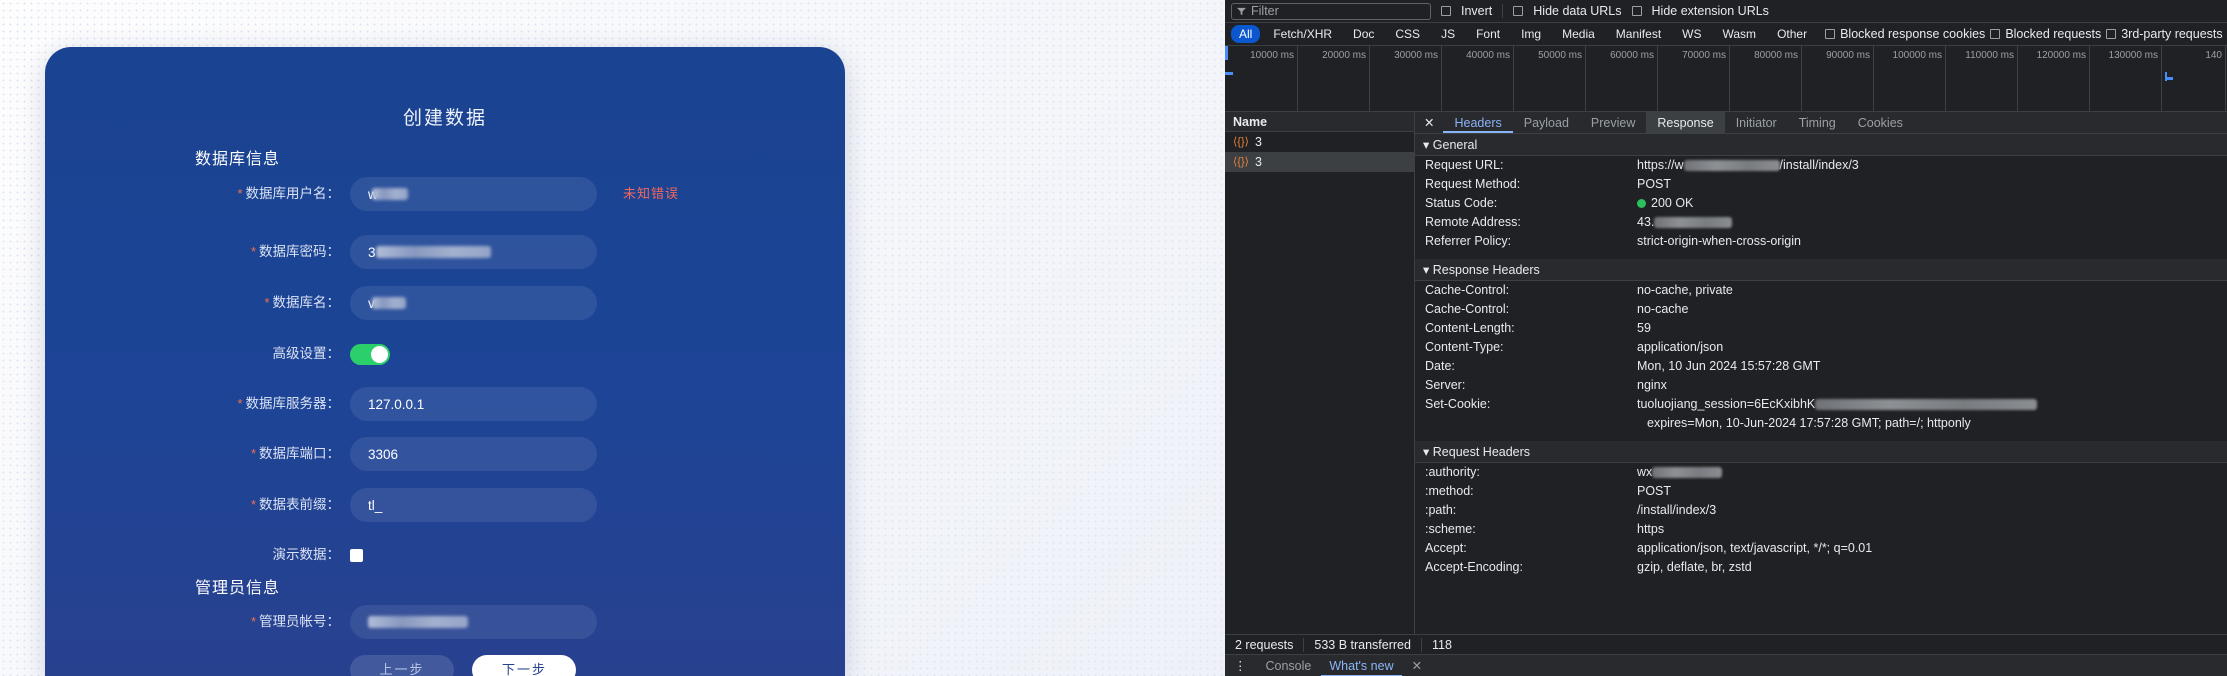 The height and width of the screenshot is (676, 2227). Describe the element at coordinates (1264, 644) in the screenshot. I see `request-count: 2 requests` at that location.